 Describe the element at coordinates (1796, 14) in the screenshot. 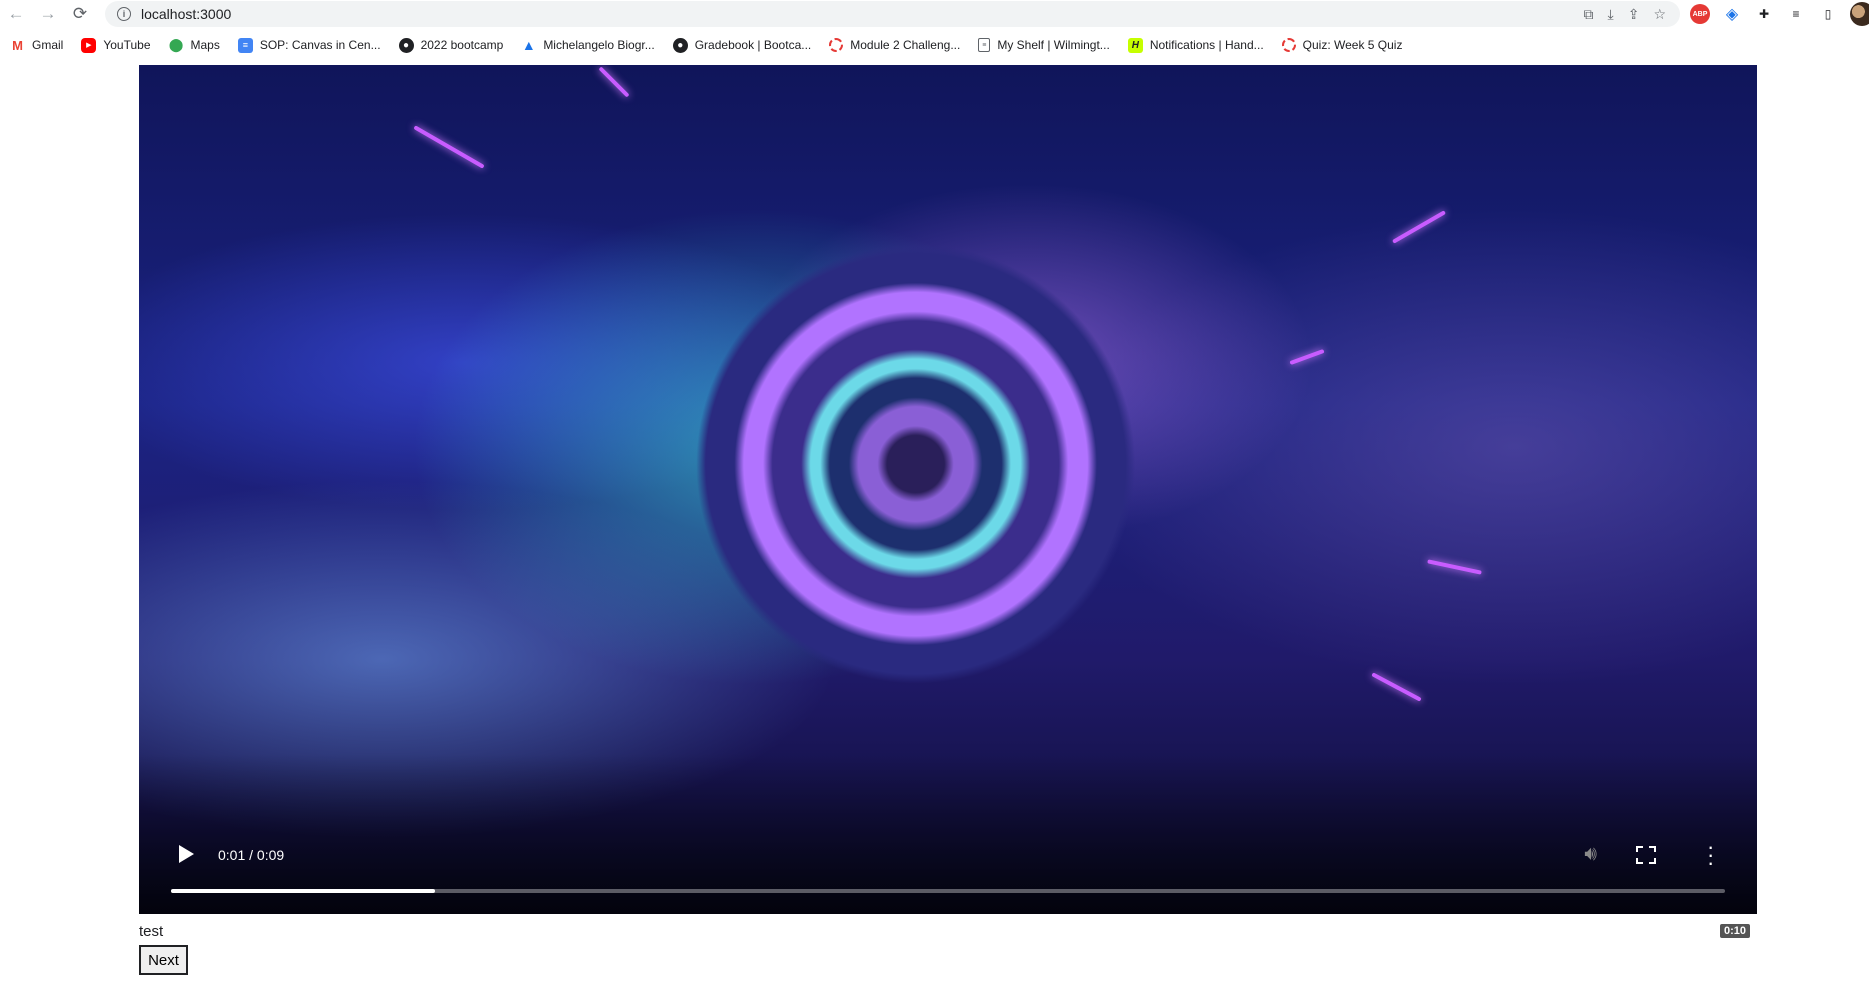

I see `reading-list-icon: ≡` at that location.